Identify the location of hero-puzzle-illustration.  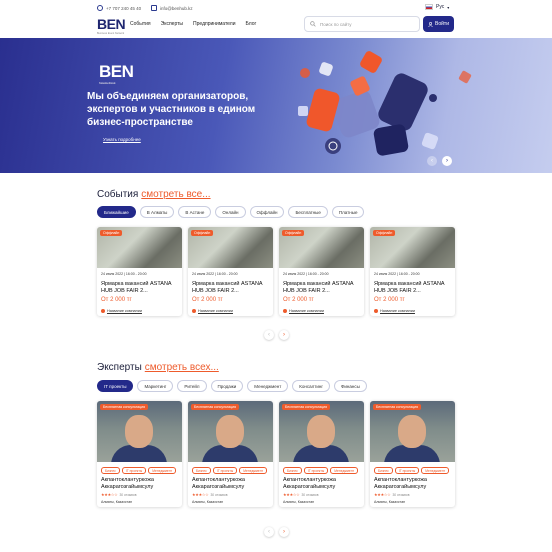
(385, 103).